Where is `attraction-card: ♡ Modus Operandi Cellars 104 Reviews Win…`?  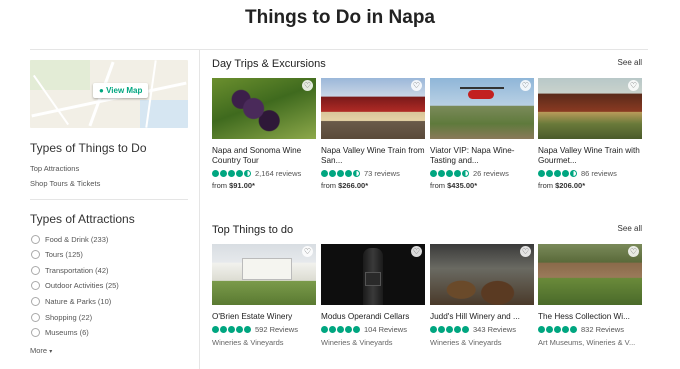 attraction-card: ♡ Modus Operandi Cellars 104 Reviews Win… is located at coordinates (373, 295).